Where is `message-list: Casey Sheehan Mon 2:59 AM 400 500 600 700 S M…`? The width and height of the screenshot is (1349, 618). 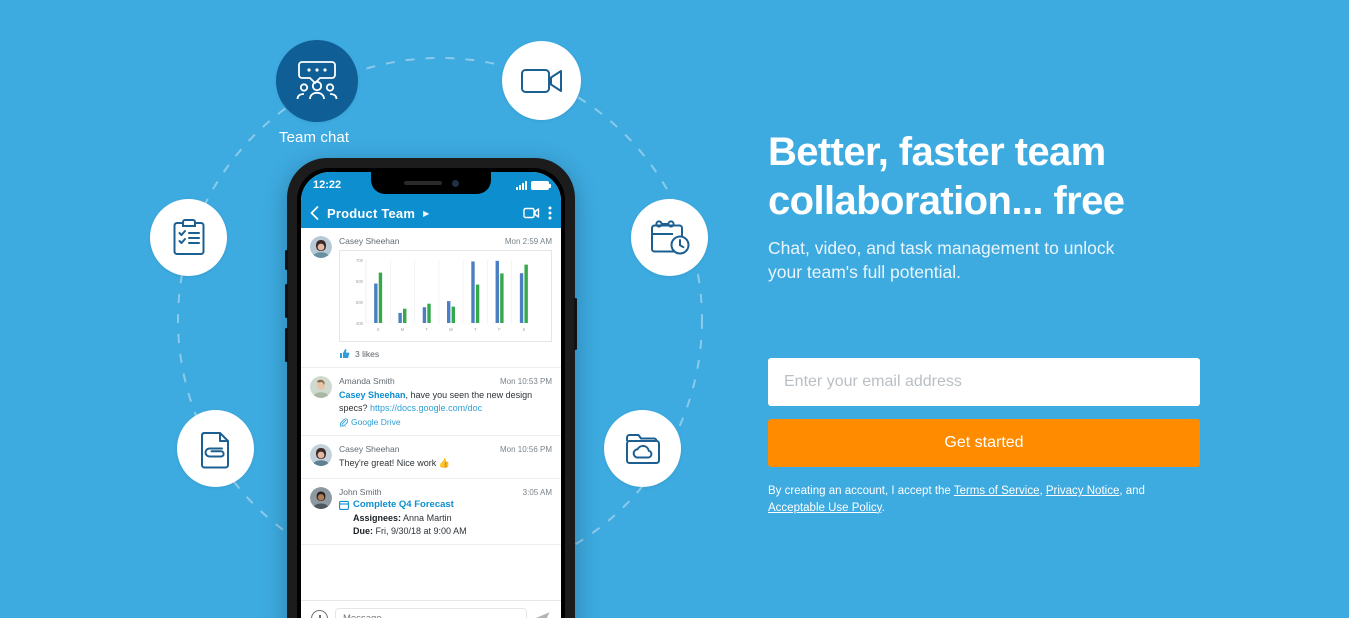
message-list: Casey Sheehan Mon 2:59 AM 400 500 600 700 S M… is located at coordinates (431, 419).